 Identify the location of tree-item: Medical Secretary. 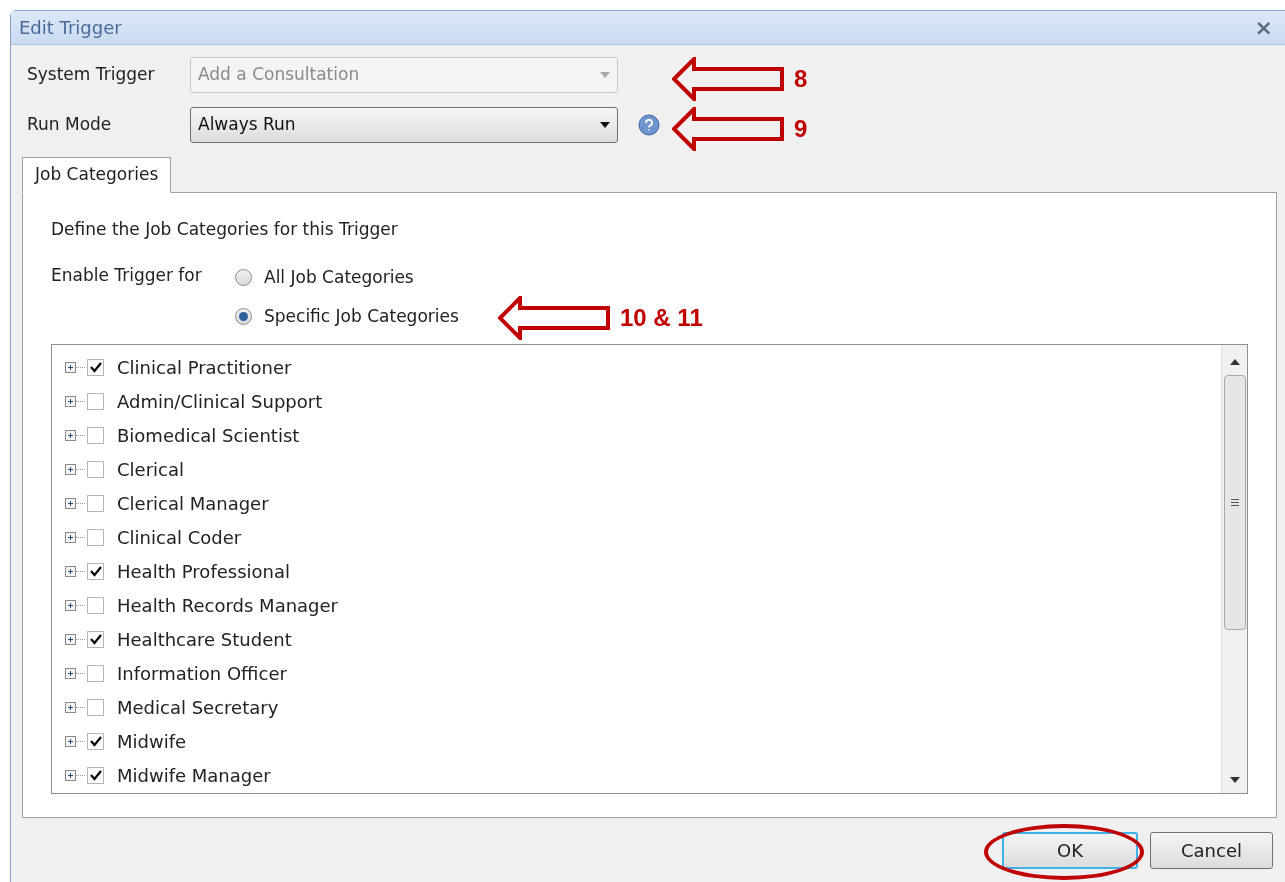
(198, 707).